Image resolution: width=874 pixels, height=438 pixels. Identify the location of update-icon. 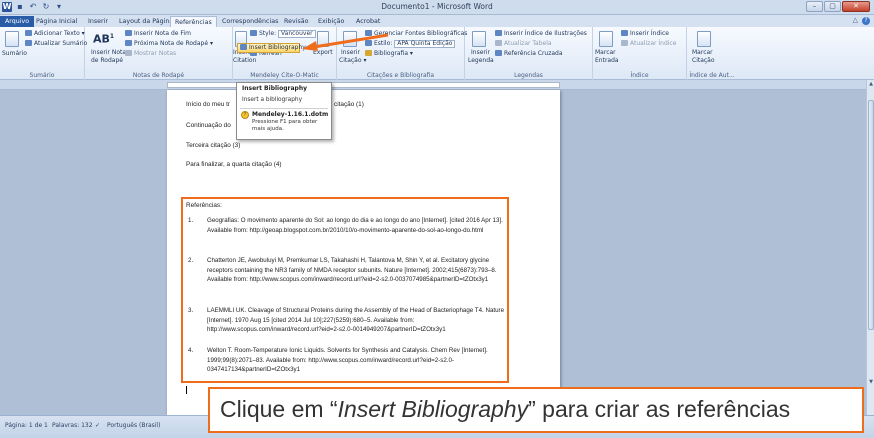
(28, 43).